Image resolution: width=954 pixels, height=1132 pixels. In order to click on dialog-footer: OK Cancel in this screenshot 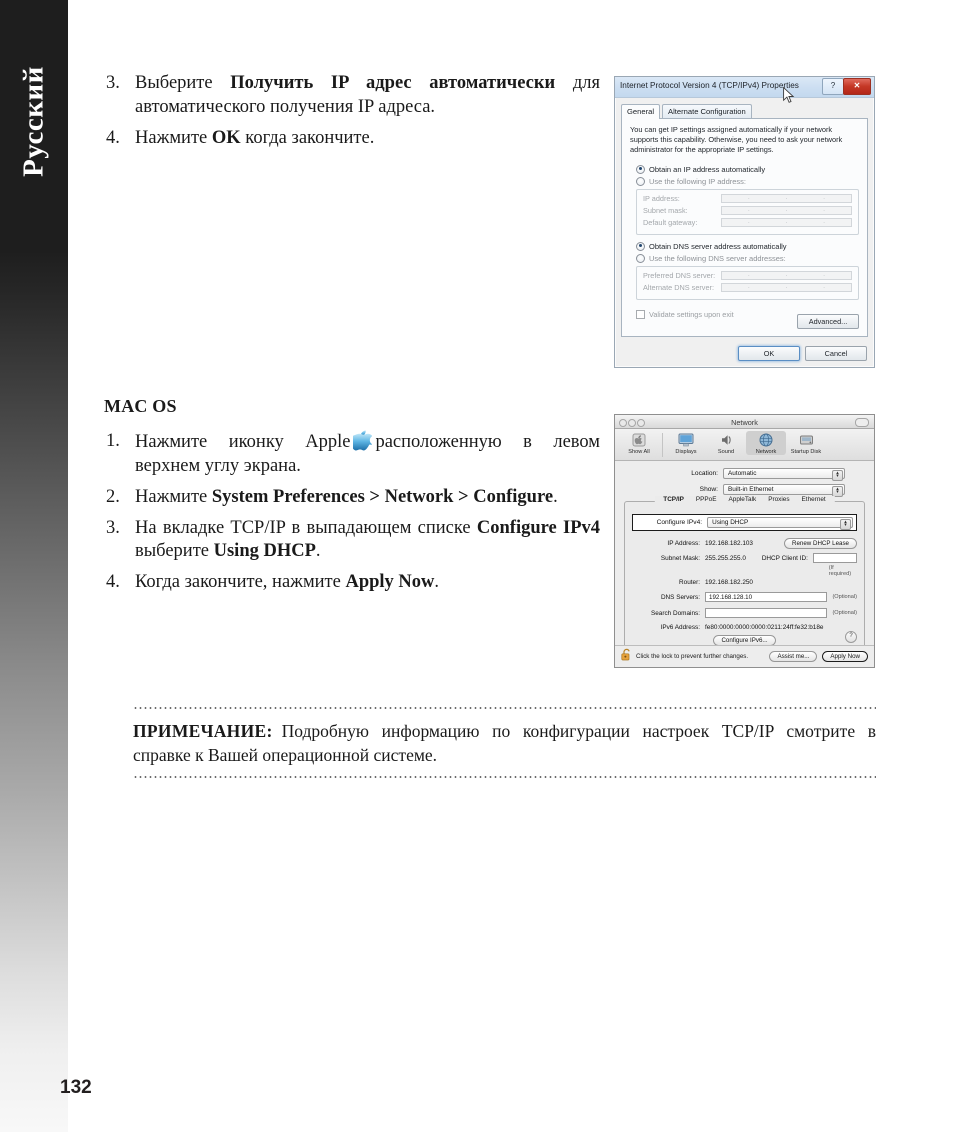, I will do `click(802, 353)`.